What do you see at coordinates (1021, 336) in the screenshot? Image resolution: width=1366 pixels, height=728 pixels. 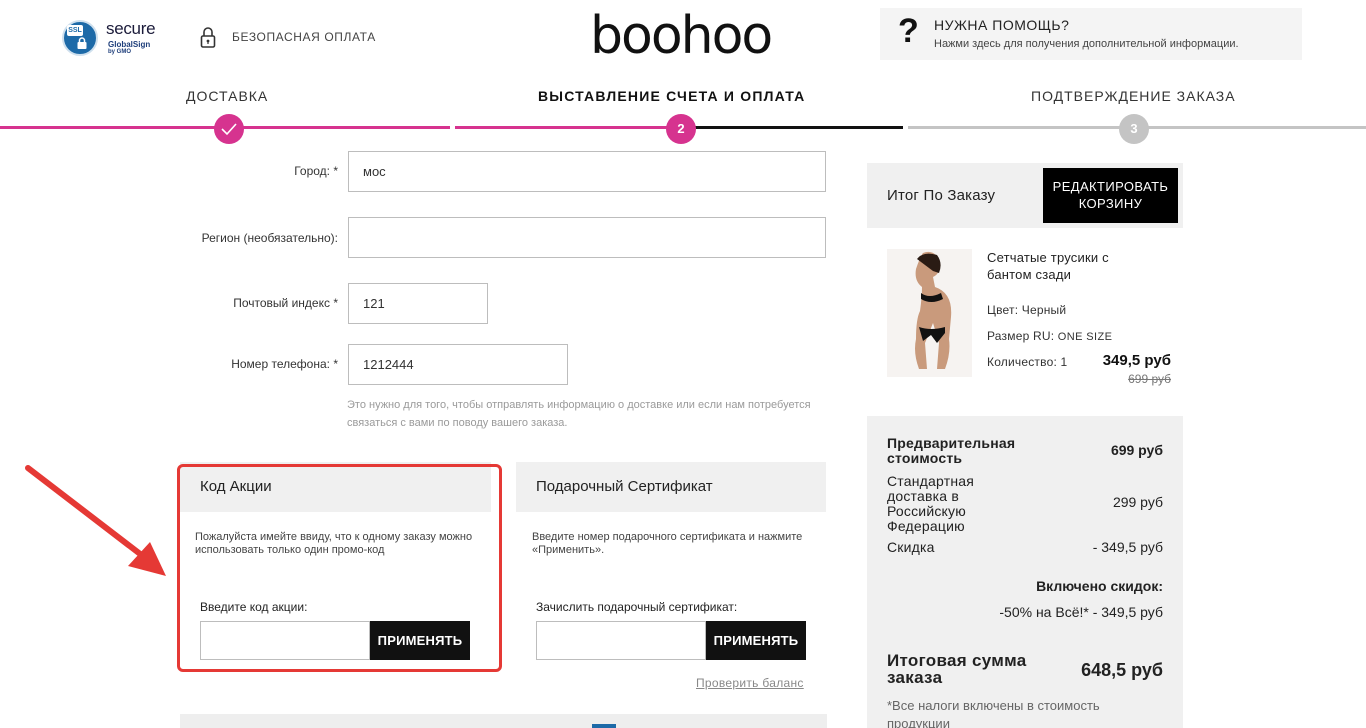 I see `product-size-label: Размер RU:` at bounding box center [1021, 336].